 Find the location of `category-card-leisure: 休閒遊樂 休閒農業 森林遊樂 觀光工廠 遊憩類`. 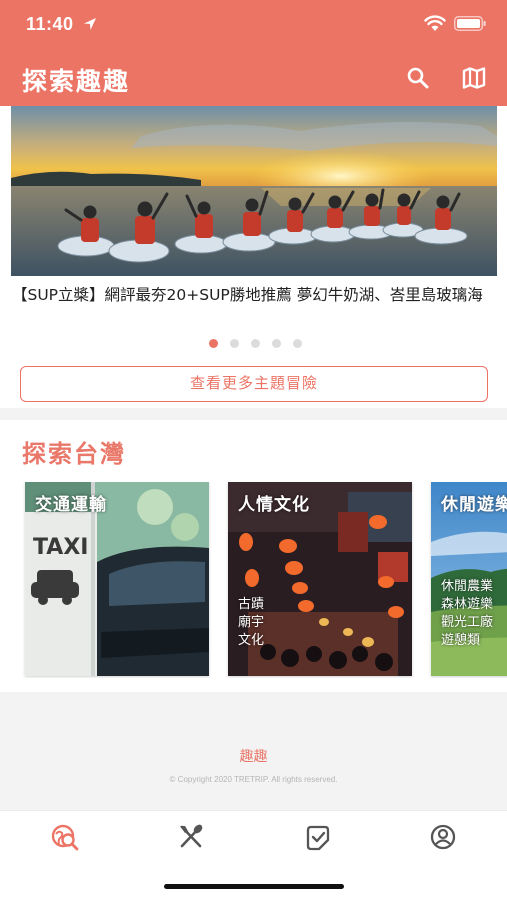

category-card-leisure: 休閒遊樂 休閒農業 森林遊樂 觀光工廠 遊憩類 is located at coordinates (469, 579).